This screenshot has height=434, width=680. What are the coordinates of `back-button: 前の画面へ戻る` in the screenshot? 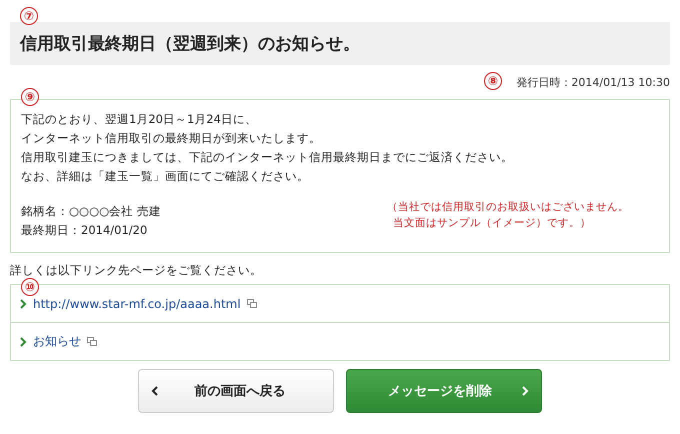 It's located at (236, 391).